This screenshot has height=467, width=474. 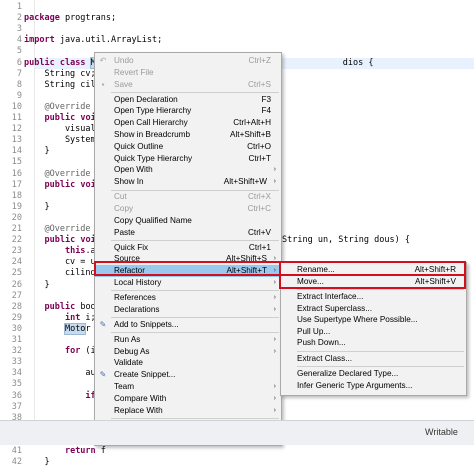 What do you see at coordinates (127, 339) in the screenshot?
I see `menu-item-label: Run As` at bounding box center [127, 339].